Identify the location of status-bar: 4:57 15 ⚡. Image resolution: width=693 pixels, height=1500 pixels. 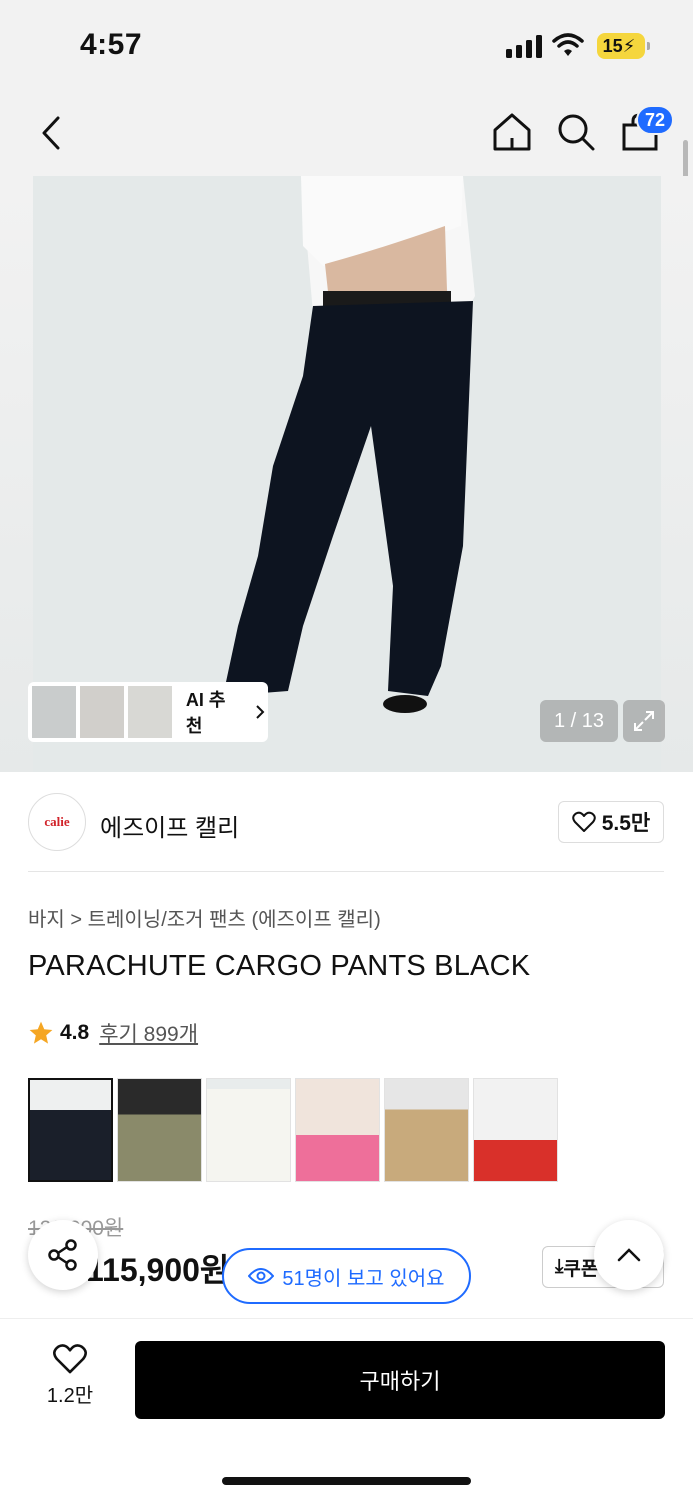
(346, 45).